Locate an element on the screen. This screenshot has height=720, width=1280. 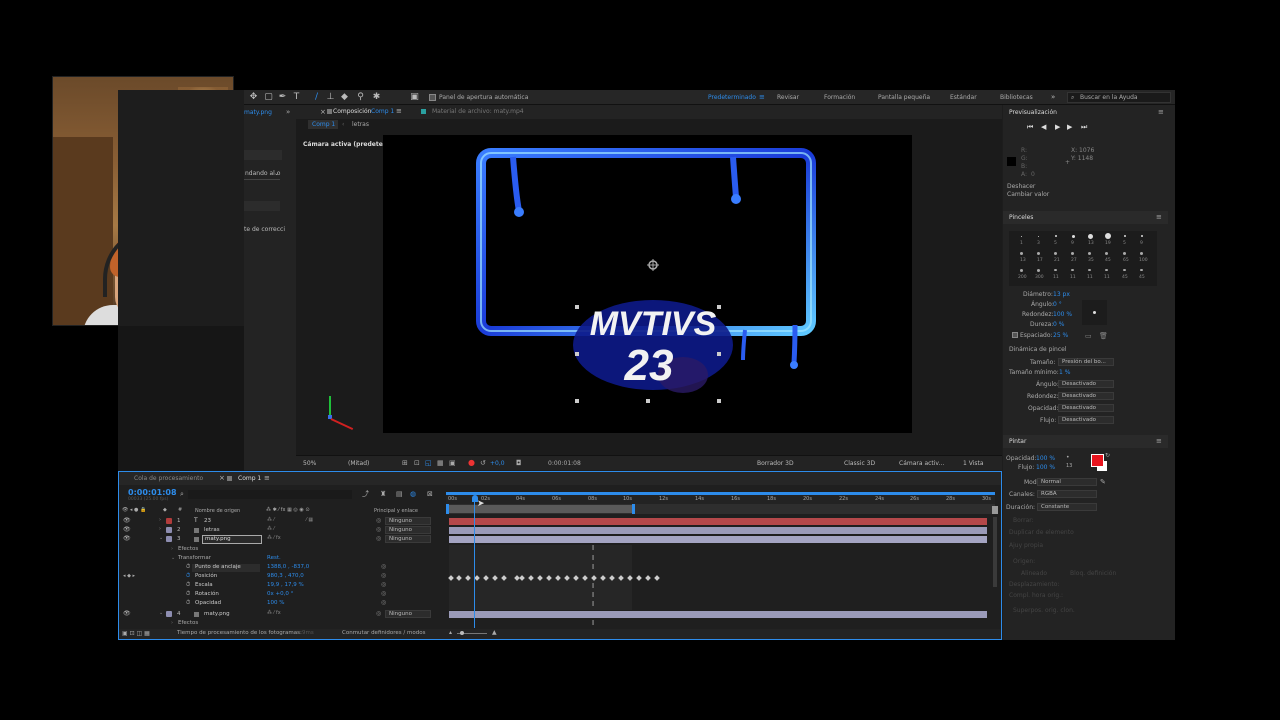
resolution-select: (Mitad) is located at coordinates (358, 464).